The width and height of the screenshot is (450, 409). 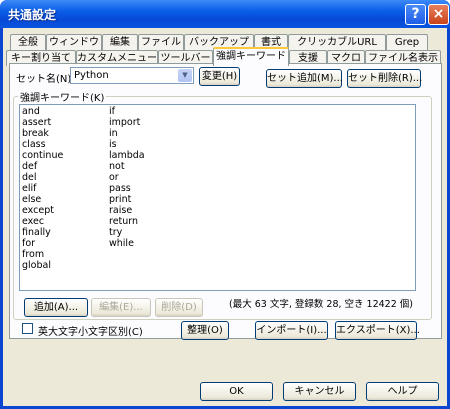 I want to click on list-item: elif, so click(x=42, y=188).